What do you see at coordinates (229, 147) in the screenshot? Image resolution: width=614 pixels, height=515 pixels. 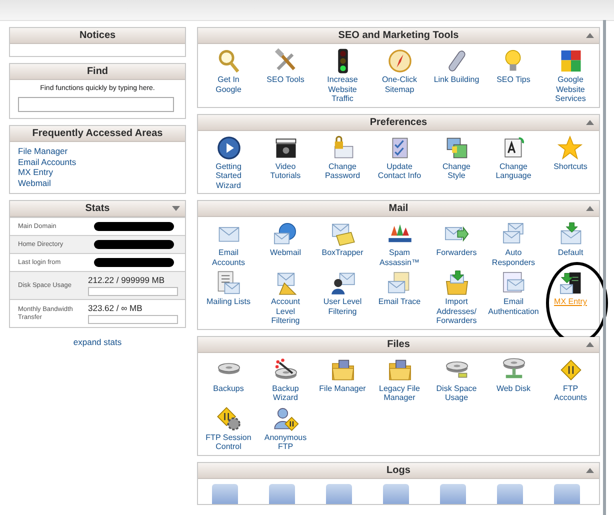 I see `play-icon` at bounding box center [229, 147].